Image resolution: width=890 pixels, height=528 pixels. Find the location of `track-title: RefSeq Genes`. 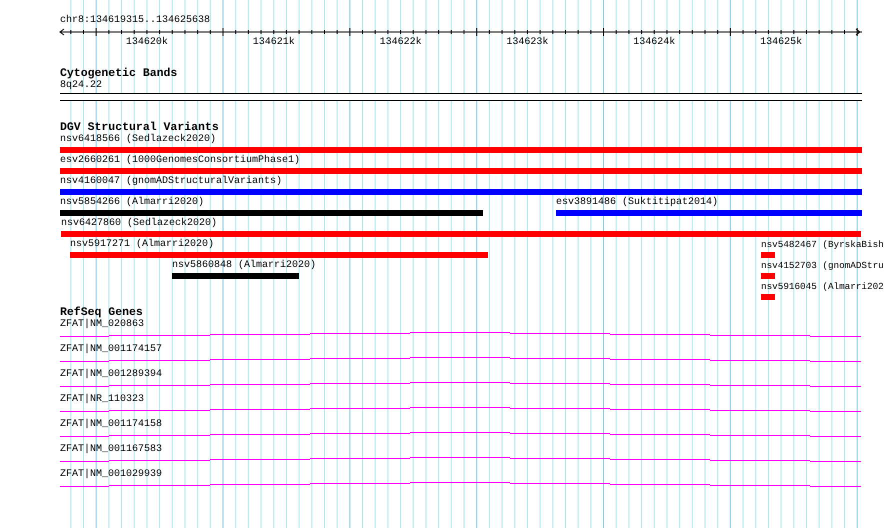

track-title: RefSeq Genes is located at coordinates (101, 313).